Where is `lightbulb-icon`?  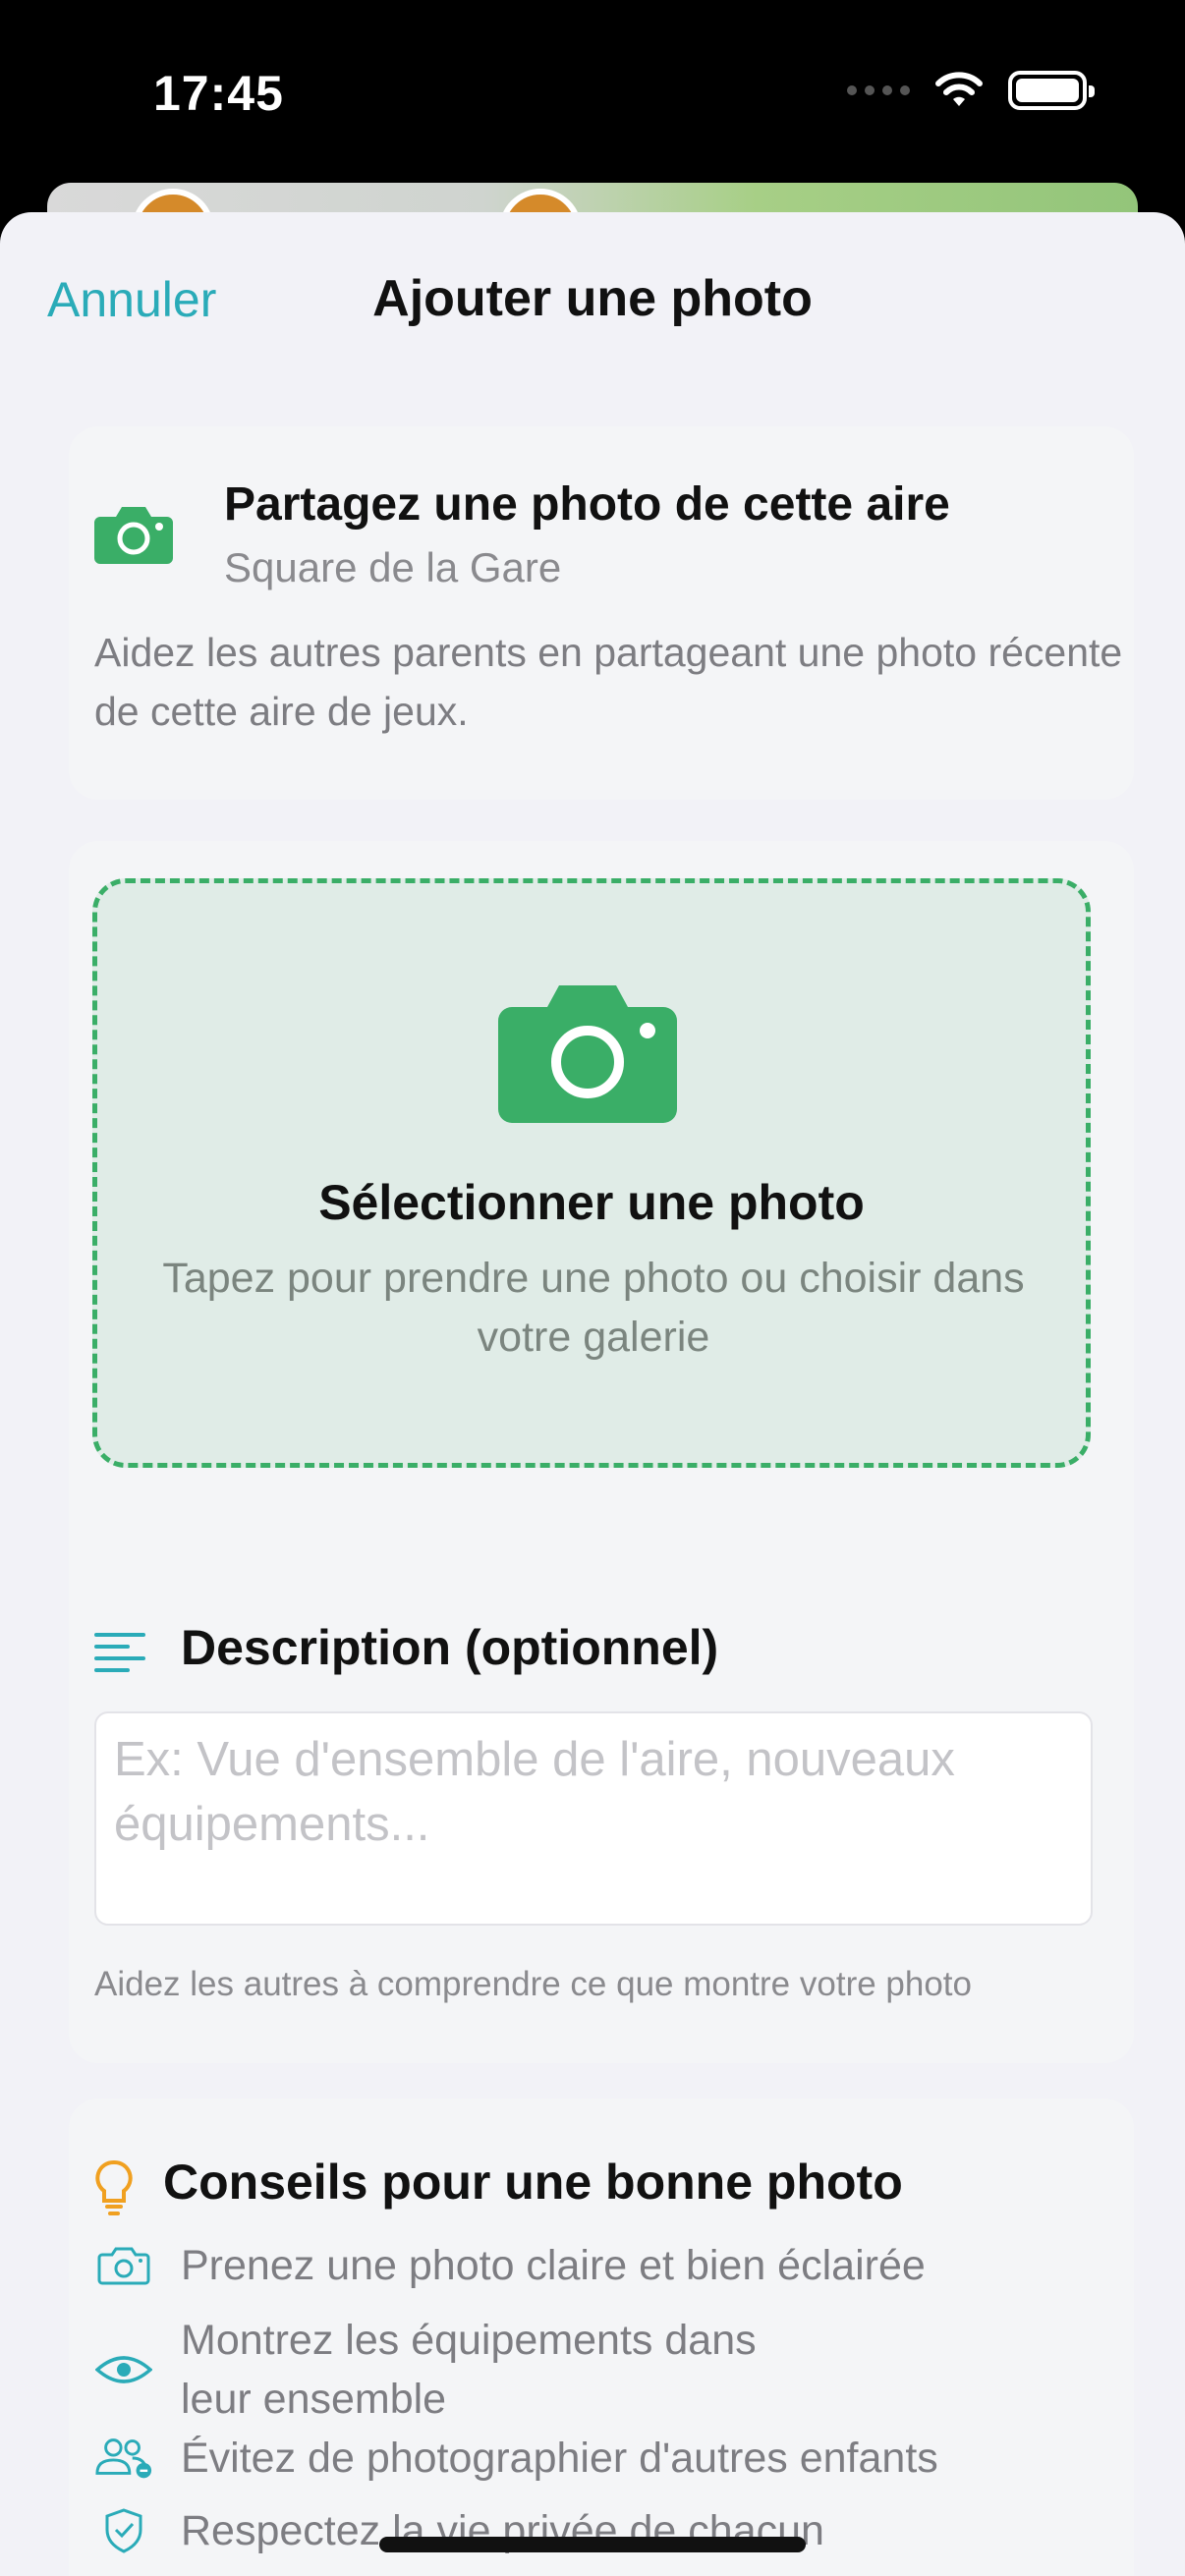 lightbulb-icon is located at coordinates (114, 2187).